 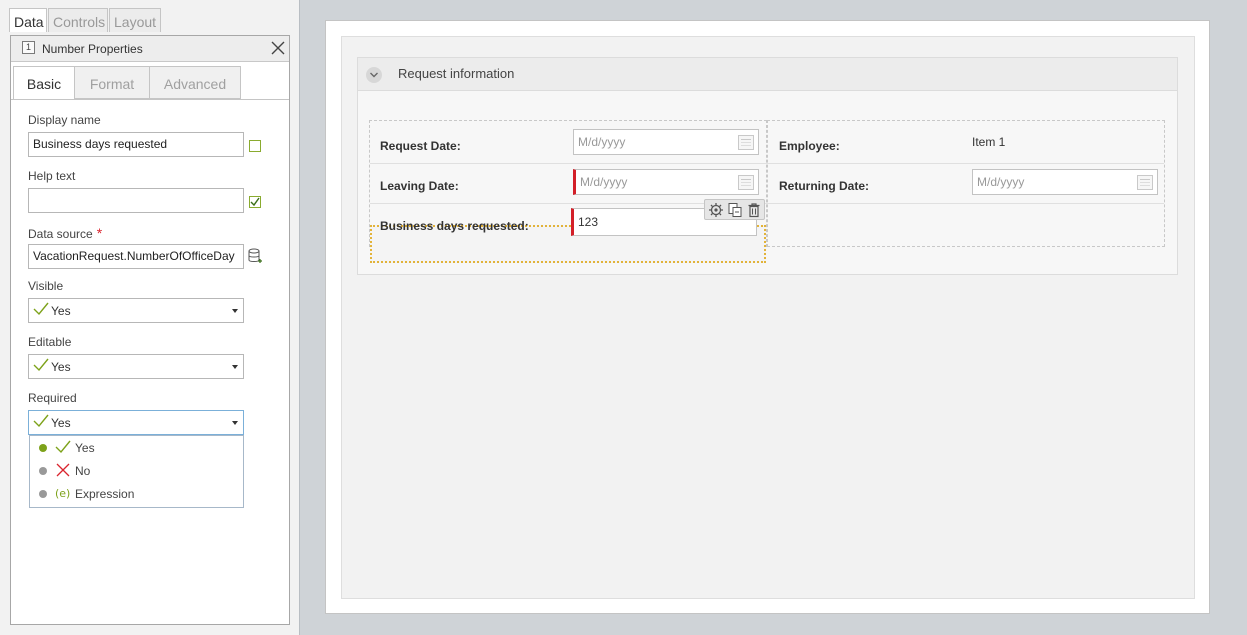 What do you see at coordinates (666, 182) in the screenshot?
I see `leaving-date-input: M/d/yyyy` at bounding box center [666, 182].